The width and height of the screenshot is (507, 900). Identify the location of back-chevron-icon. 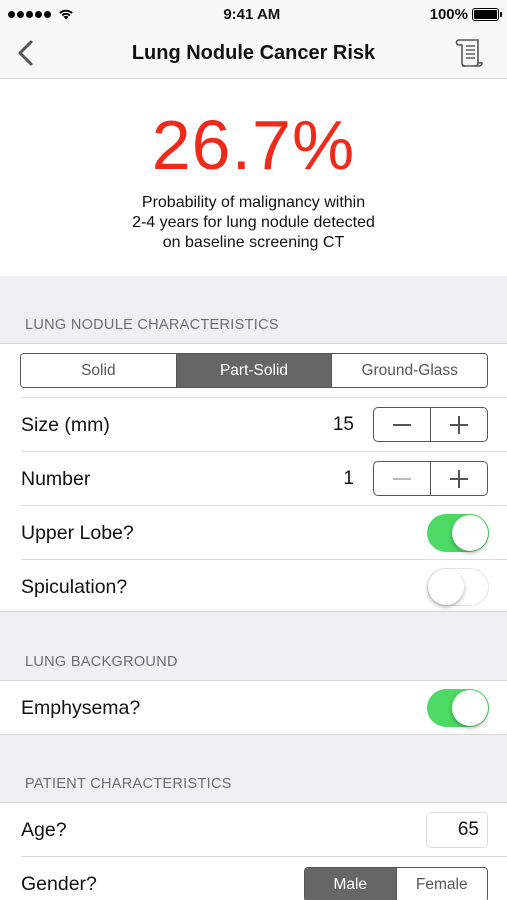
(26, 53).